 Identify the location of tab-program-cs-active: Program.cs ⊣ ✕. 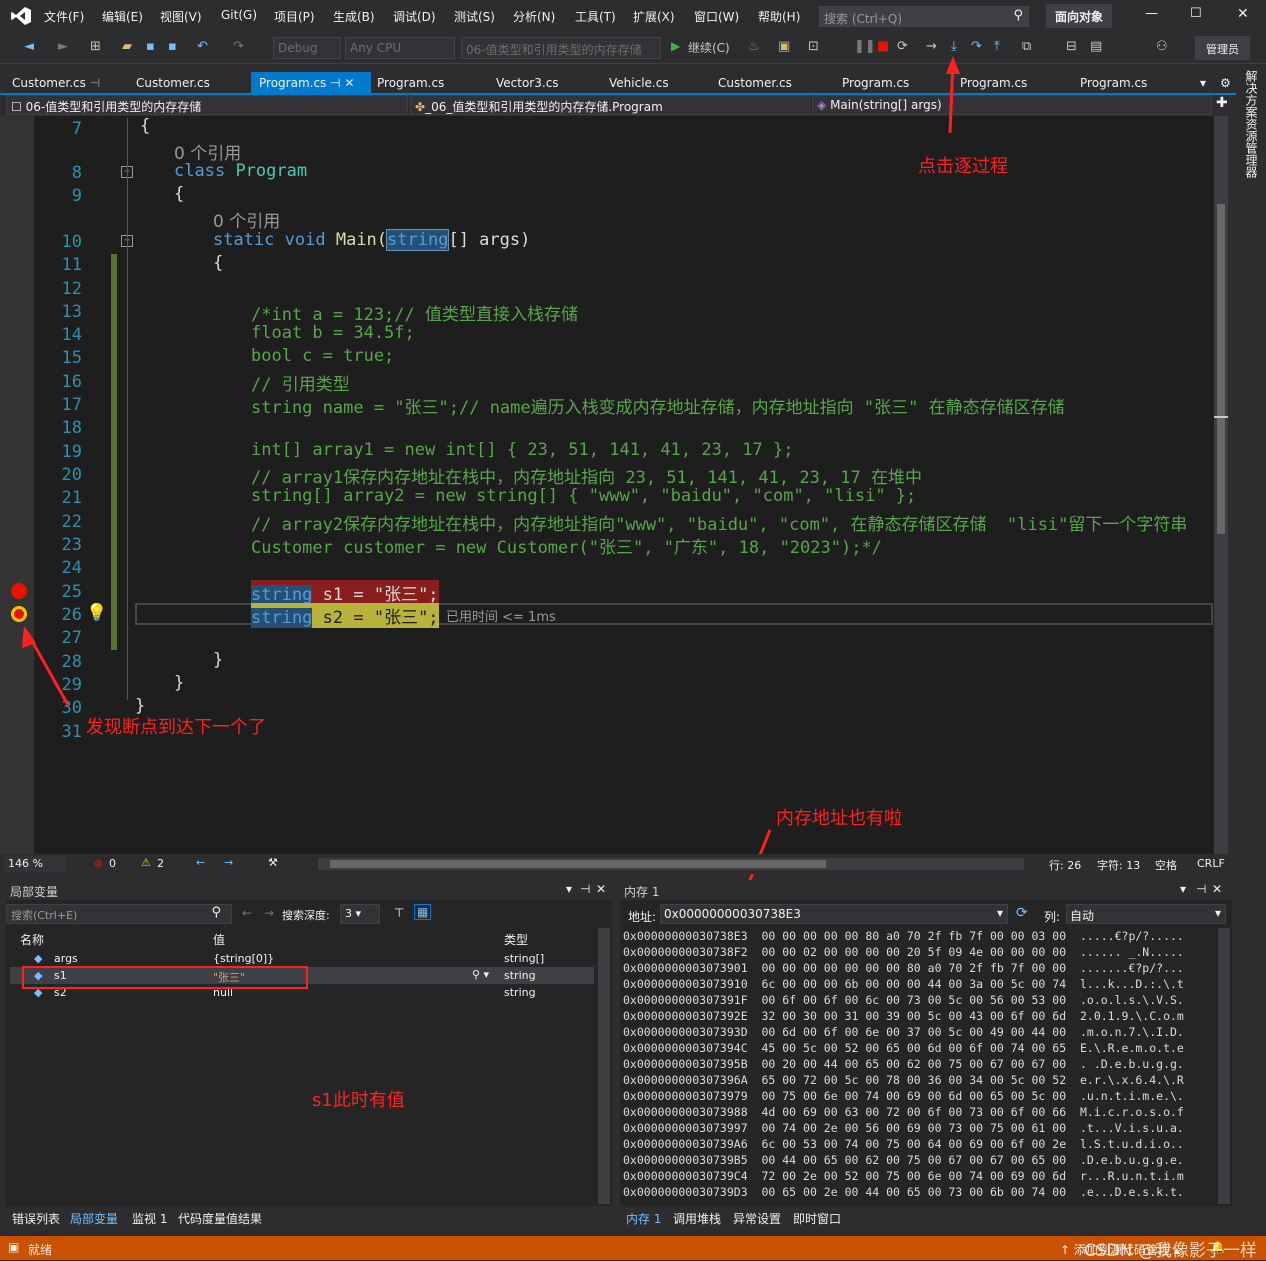
(311, 83).